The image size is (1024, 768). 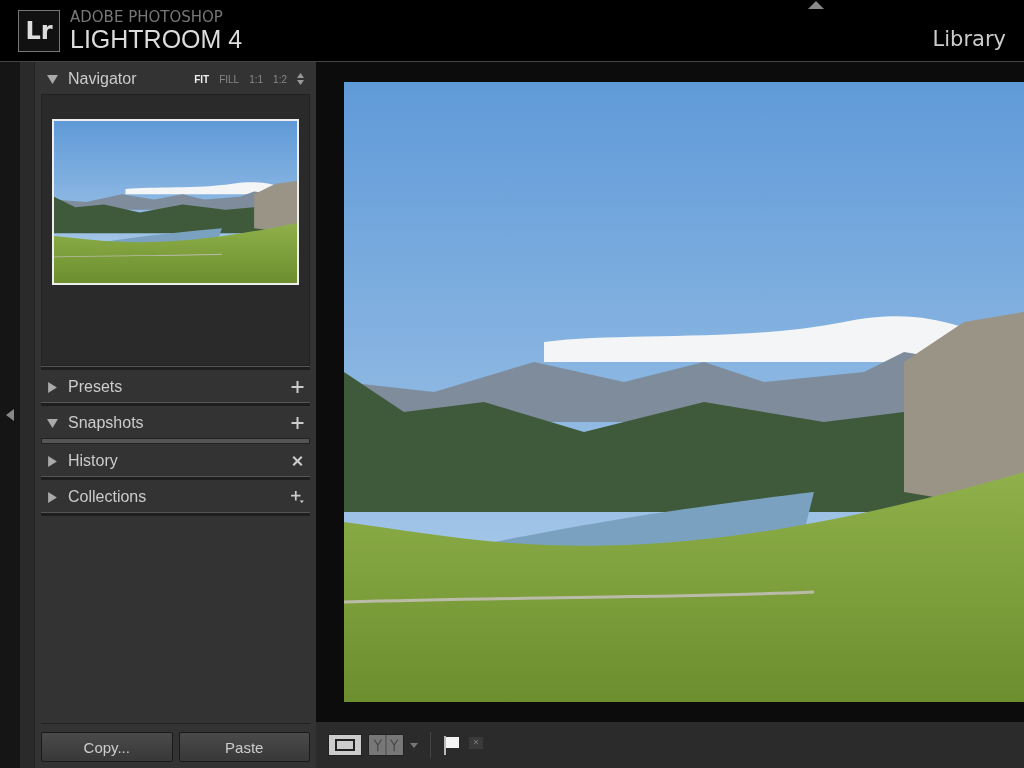 I want to click on compare-view-button, so click(x=386, y=745).